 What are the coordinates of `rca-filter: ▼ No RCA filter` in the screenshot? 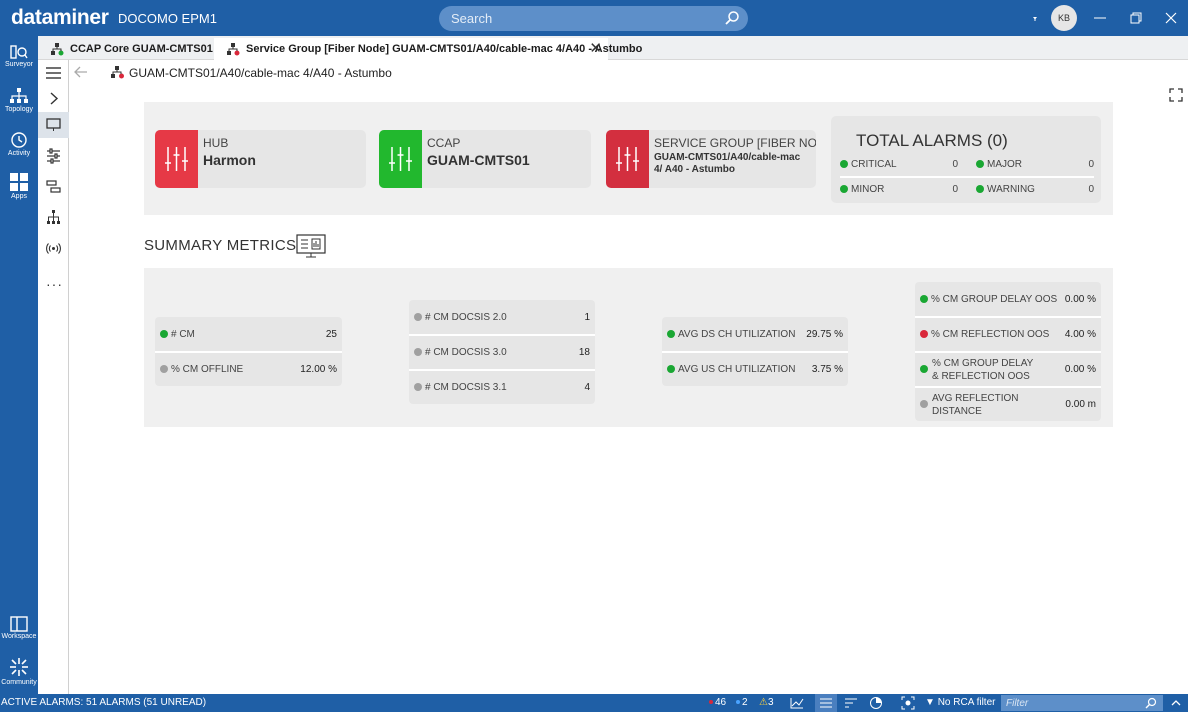 It's located at (960, 702).